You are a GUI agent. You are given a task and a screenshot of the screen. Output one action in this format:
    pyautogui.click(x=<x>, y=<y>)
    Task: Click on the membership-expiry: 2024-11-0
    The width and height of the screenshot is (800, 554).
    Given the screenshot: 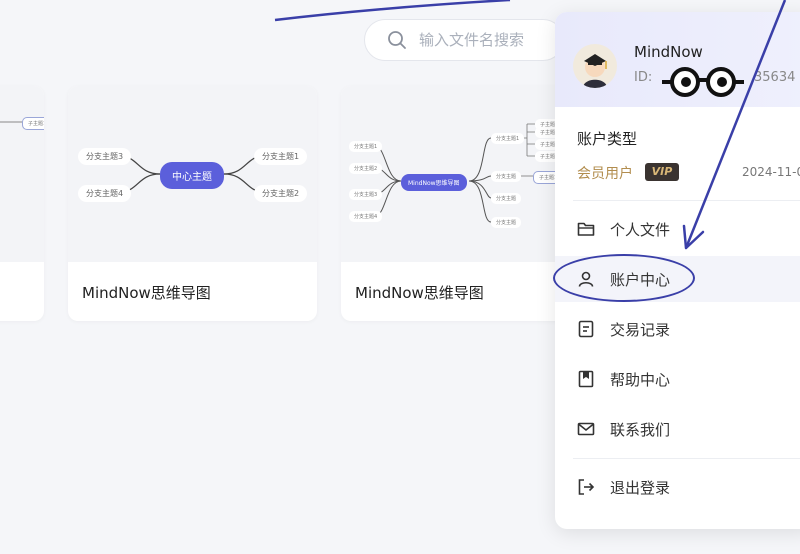 What is the action you would take?
    pyautogui.click(x=771, y=172)
    